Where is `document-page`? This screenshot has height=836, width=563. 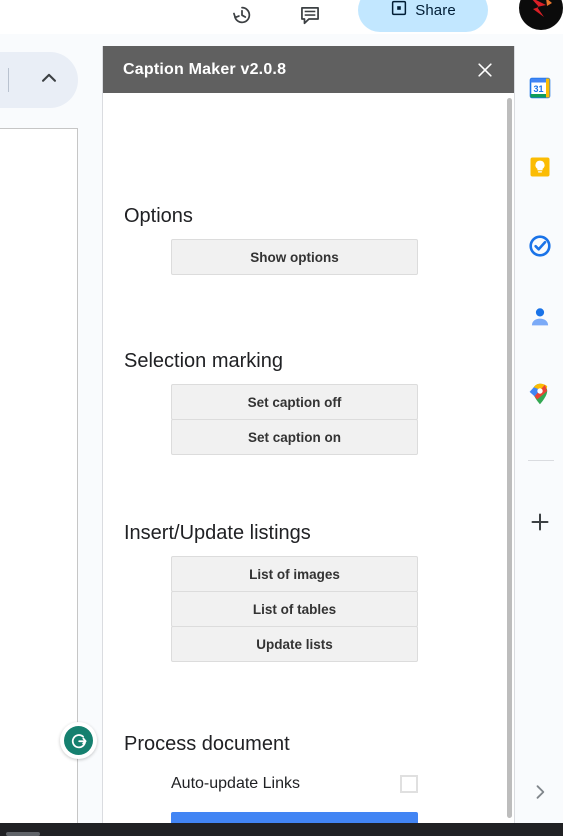 document-page is located at coordinates (39, 476).